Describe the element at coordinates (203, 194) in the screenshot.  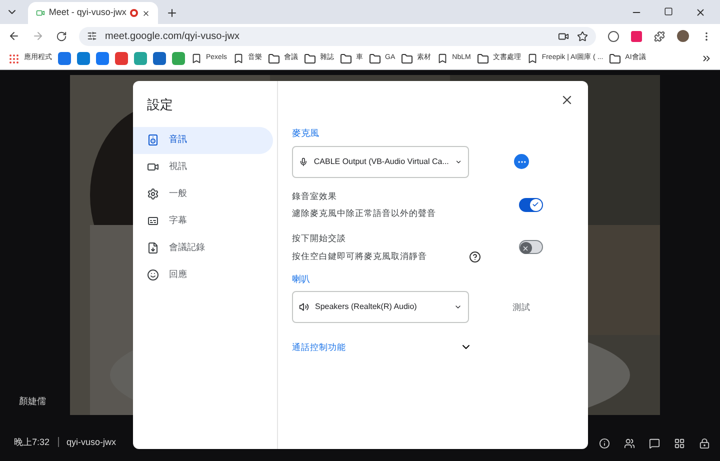
I see `settings-tab: 一般` at that location.